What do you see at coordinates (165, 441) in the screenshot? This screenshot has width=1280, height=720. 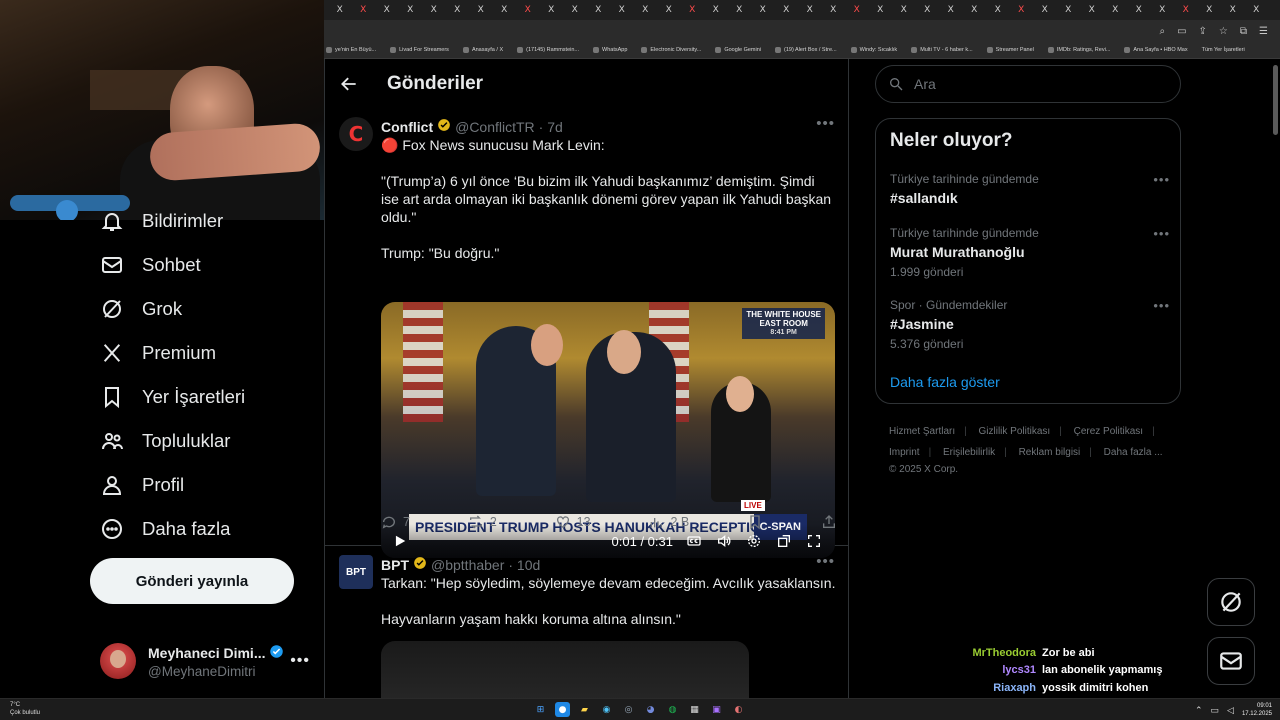 I see `nav-item-communities: Topluluklar` at bounding box center [165, 441].